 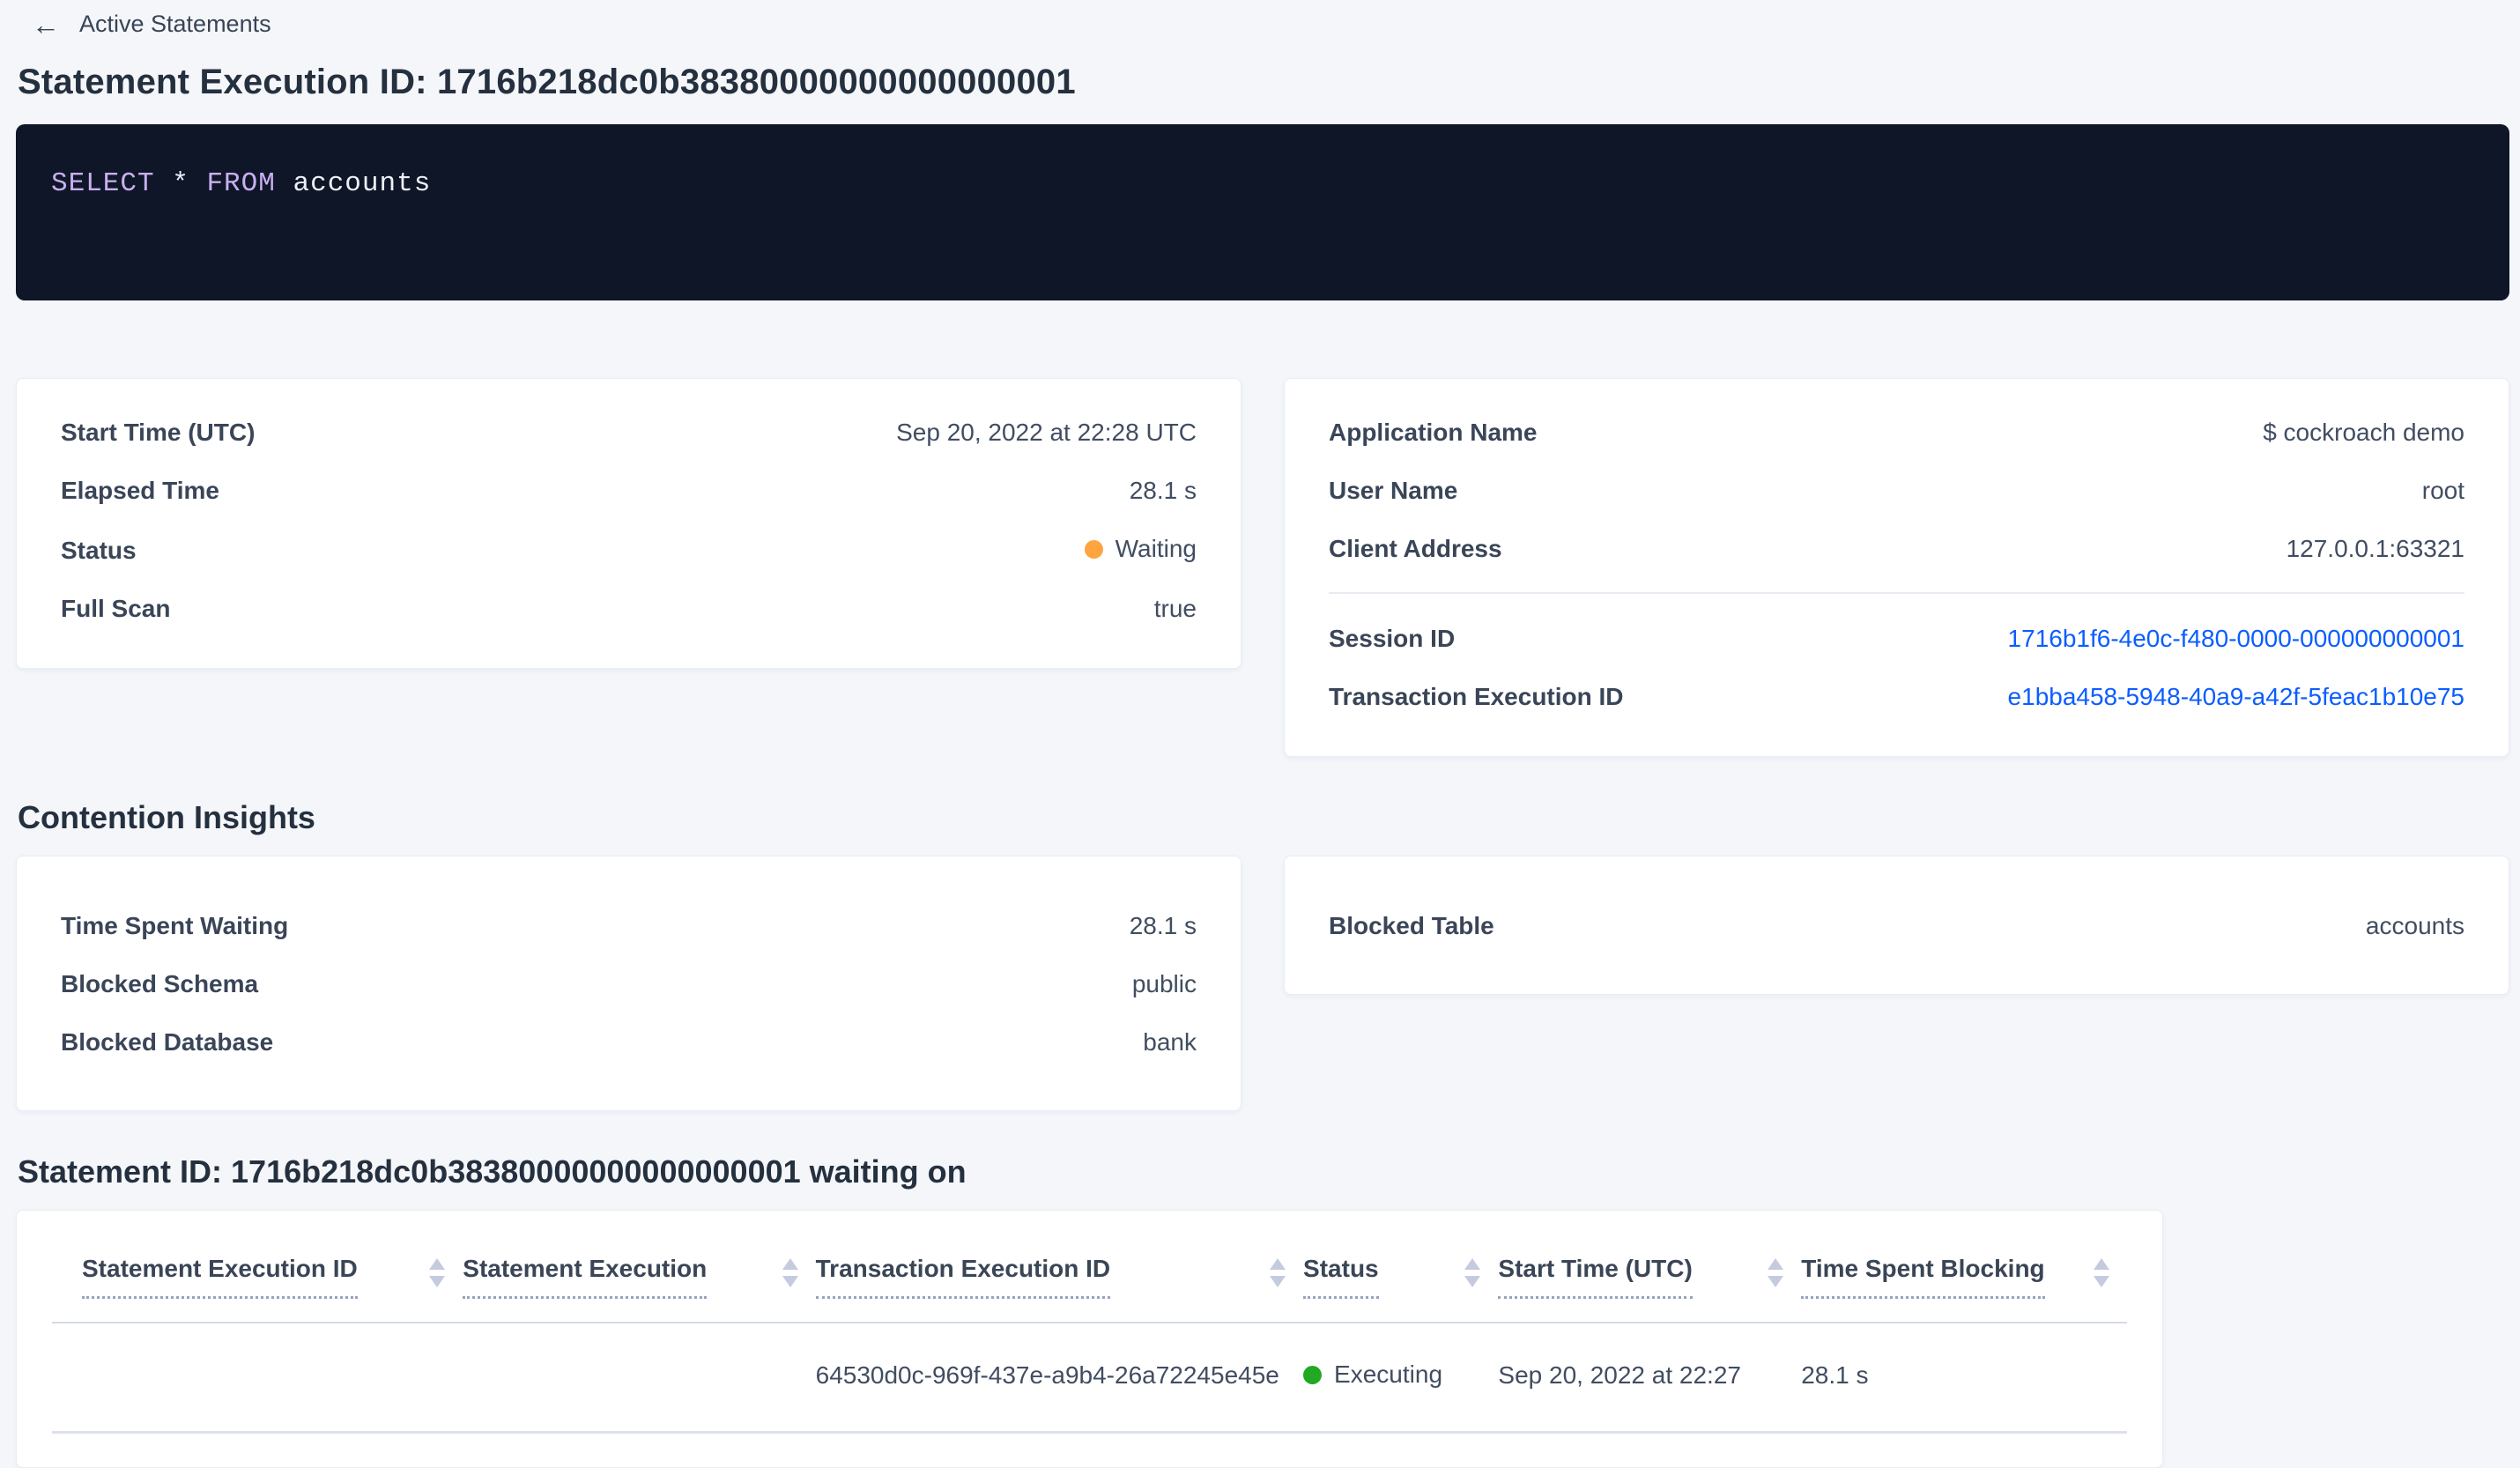 What do you see at coordinates (1476, 696) in the screenshot?
I see `transaction-execution-id-label: Transaction Execution ID` at bounding box center [1476, 696].